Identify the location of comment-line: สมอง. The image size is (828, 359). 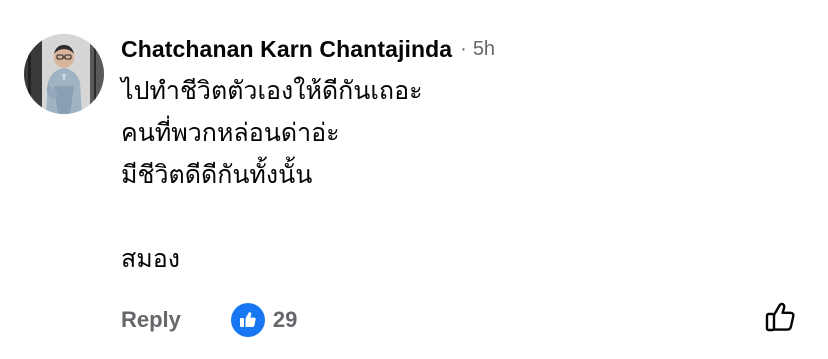
(150, 258).